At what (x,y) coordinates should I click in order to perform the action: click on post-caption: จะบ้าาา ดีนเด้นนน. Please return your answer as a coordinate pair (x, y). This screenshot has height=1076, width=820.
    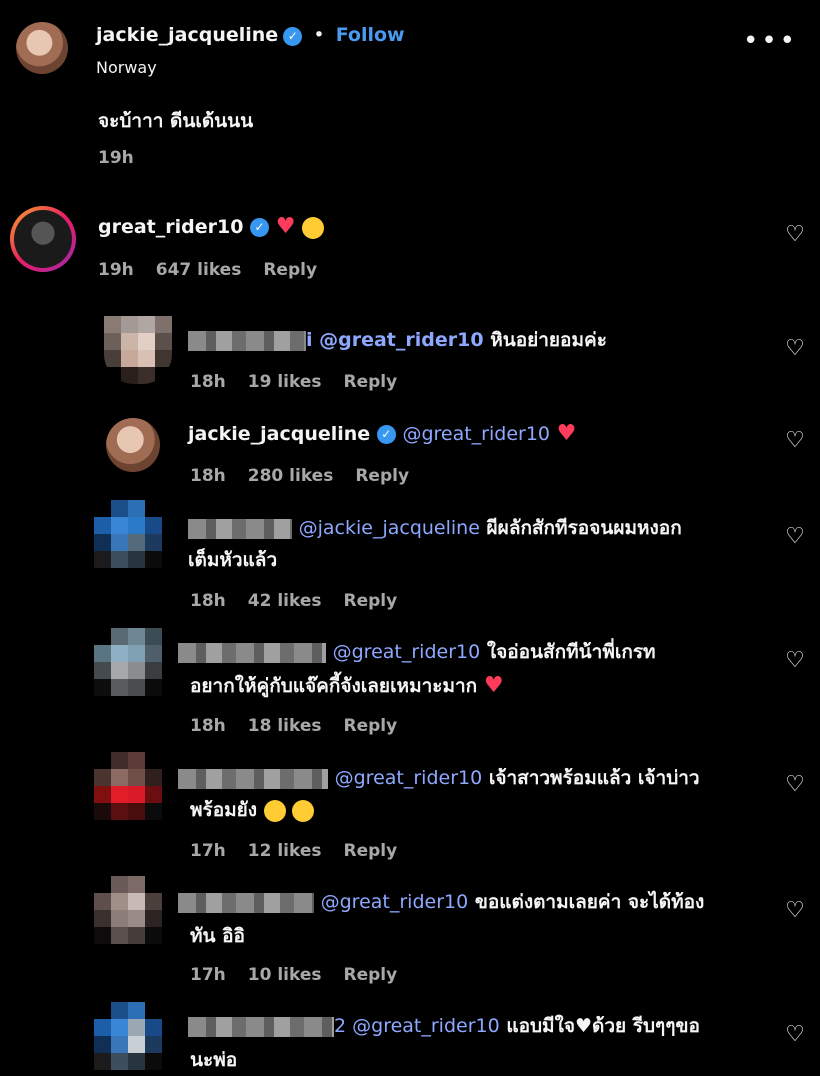
    Looking at the image, I should click on (176, 121).